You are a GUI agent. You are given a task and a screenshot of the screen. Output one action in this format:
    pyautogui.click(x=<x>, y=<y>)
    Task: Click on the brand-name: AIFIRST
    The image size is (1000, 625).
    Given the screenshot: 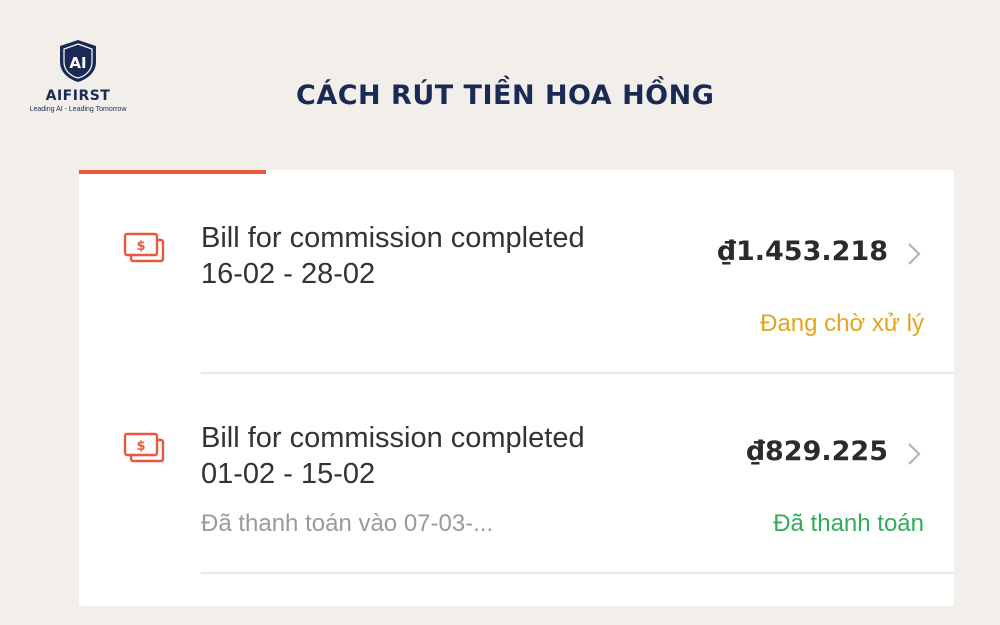 What is the action you would take?
    pyautogui.click(x=78, y=96)
    